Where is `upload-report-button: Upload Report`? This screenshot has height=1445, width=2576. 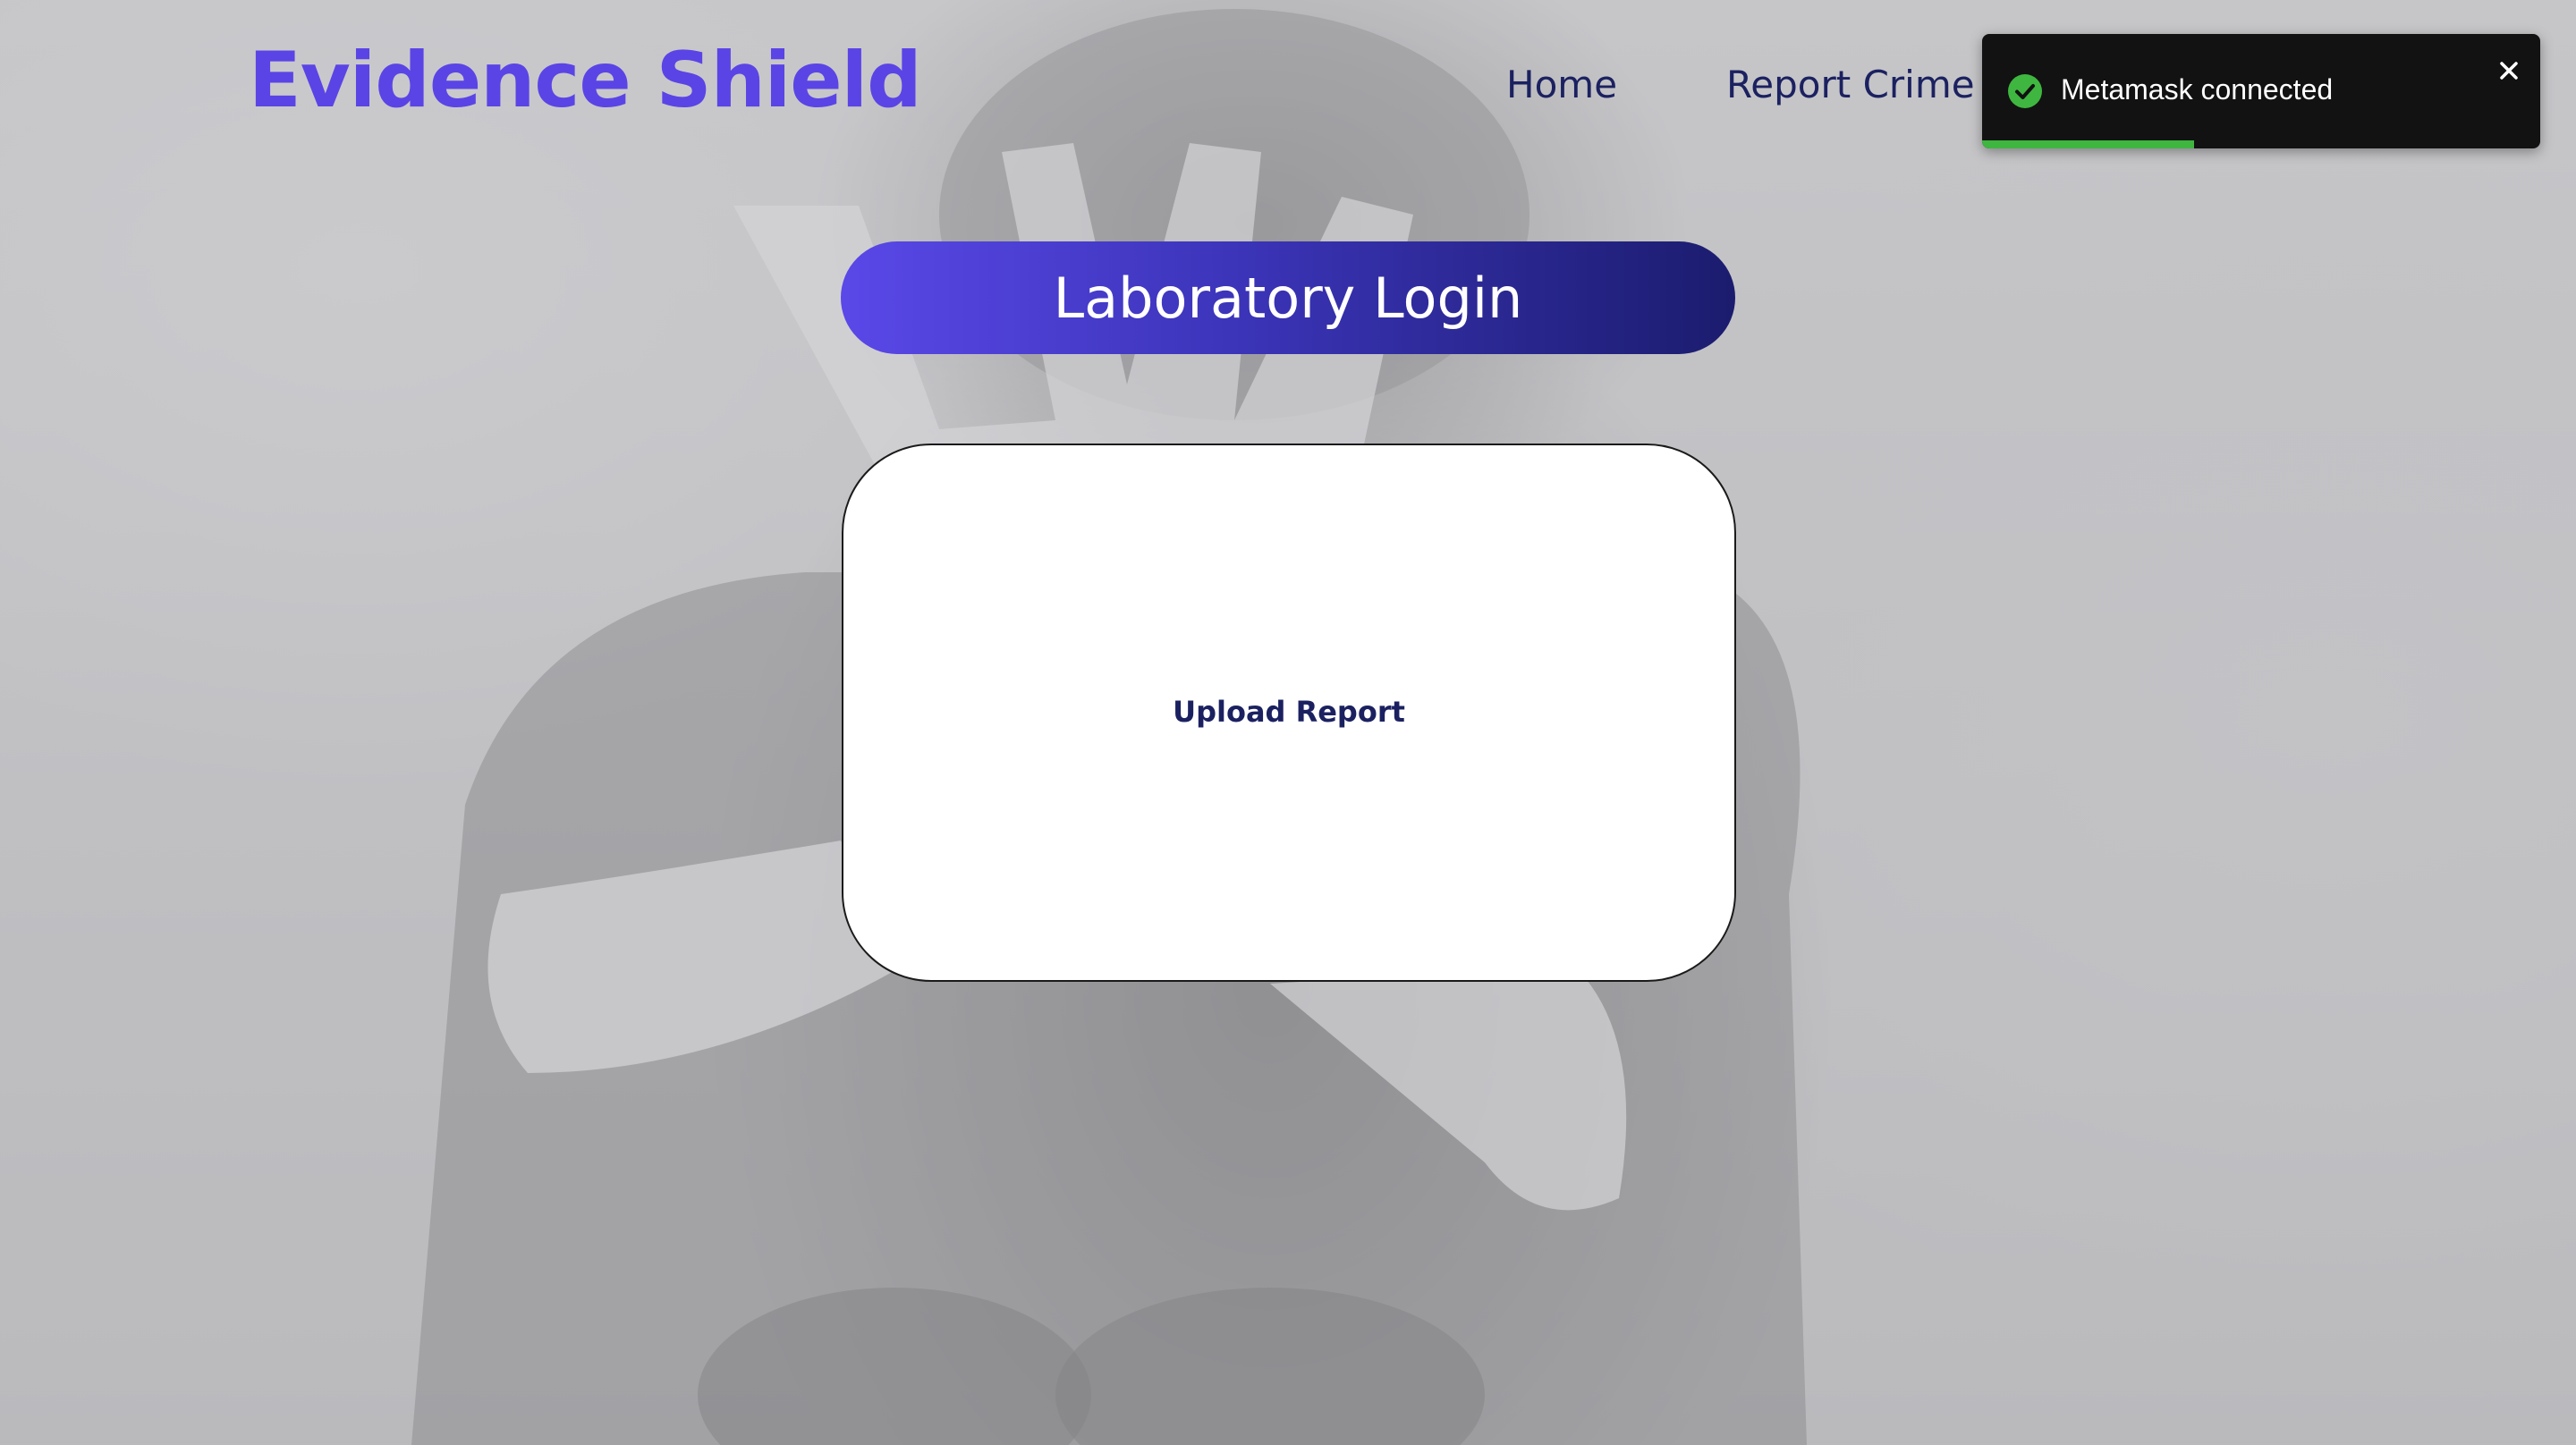
upload-report-button: Upload Report is located at coordinates (1289, 712).